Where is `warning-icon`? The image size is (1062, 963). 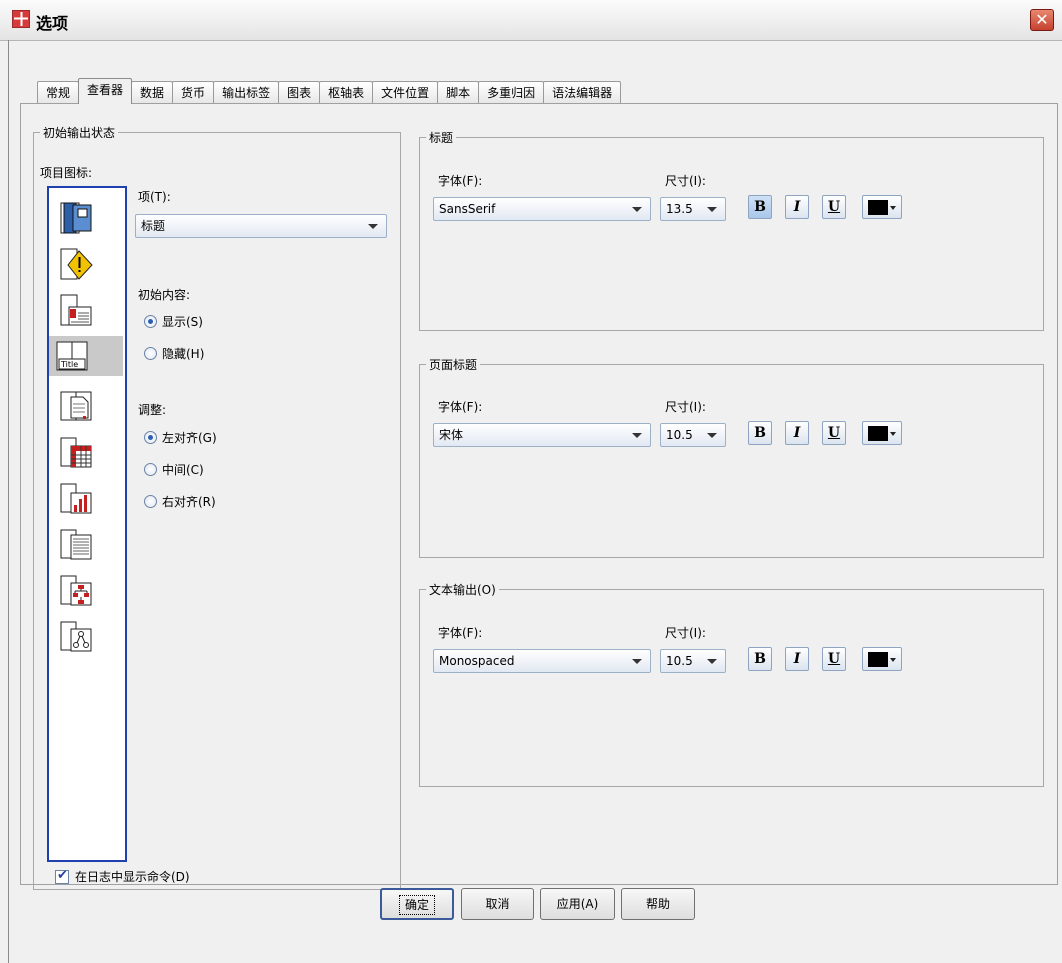
warning-icon is located at coordinates (76, 264).